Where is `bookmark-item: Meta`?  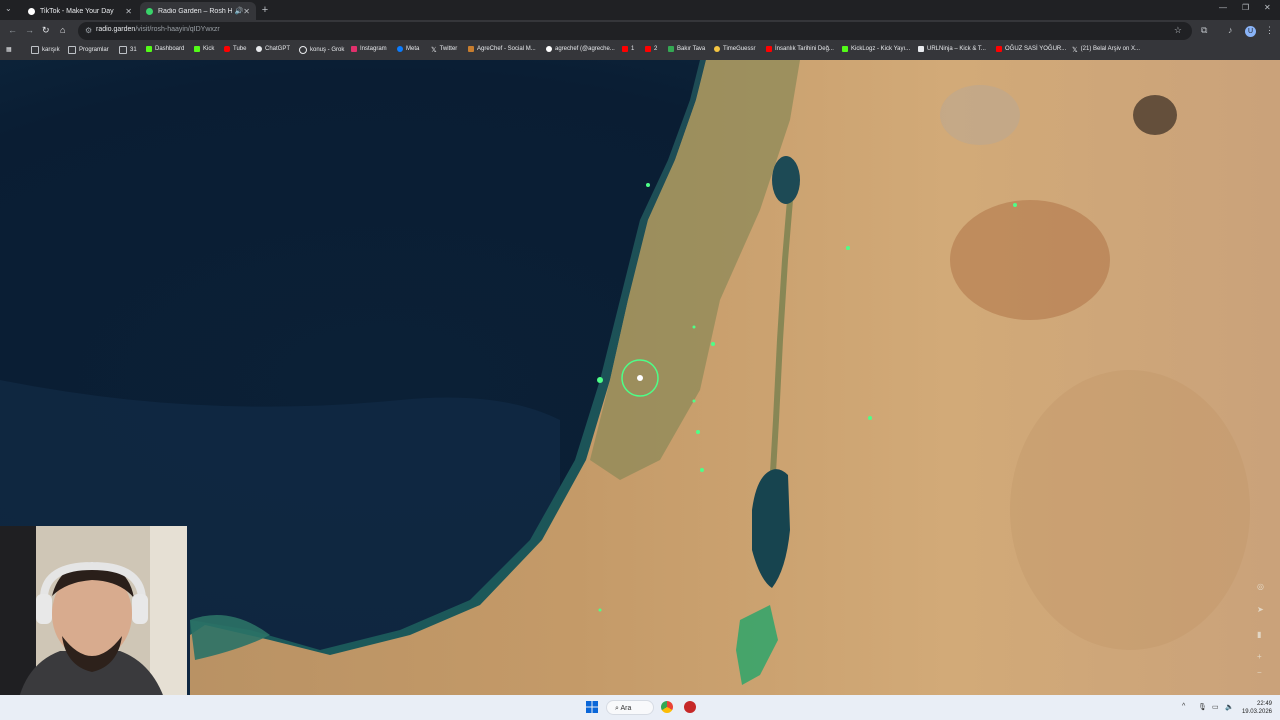 bookmark-item: Meta is located at coordinates (408, 49).